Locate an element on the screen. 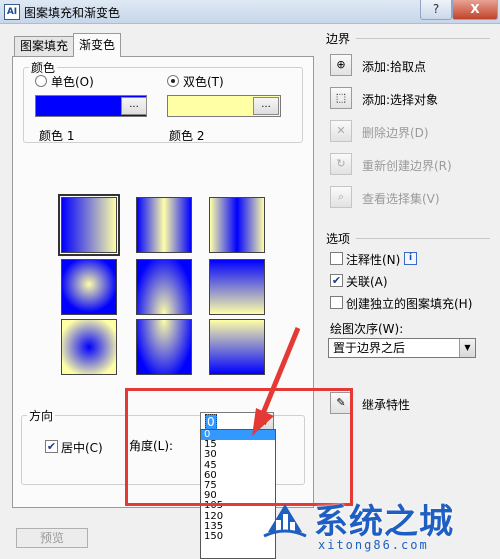  boundaries-divider is located at coordinates (423, 38).